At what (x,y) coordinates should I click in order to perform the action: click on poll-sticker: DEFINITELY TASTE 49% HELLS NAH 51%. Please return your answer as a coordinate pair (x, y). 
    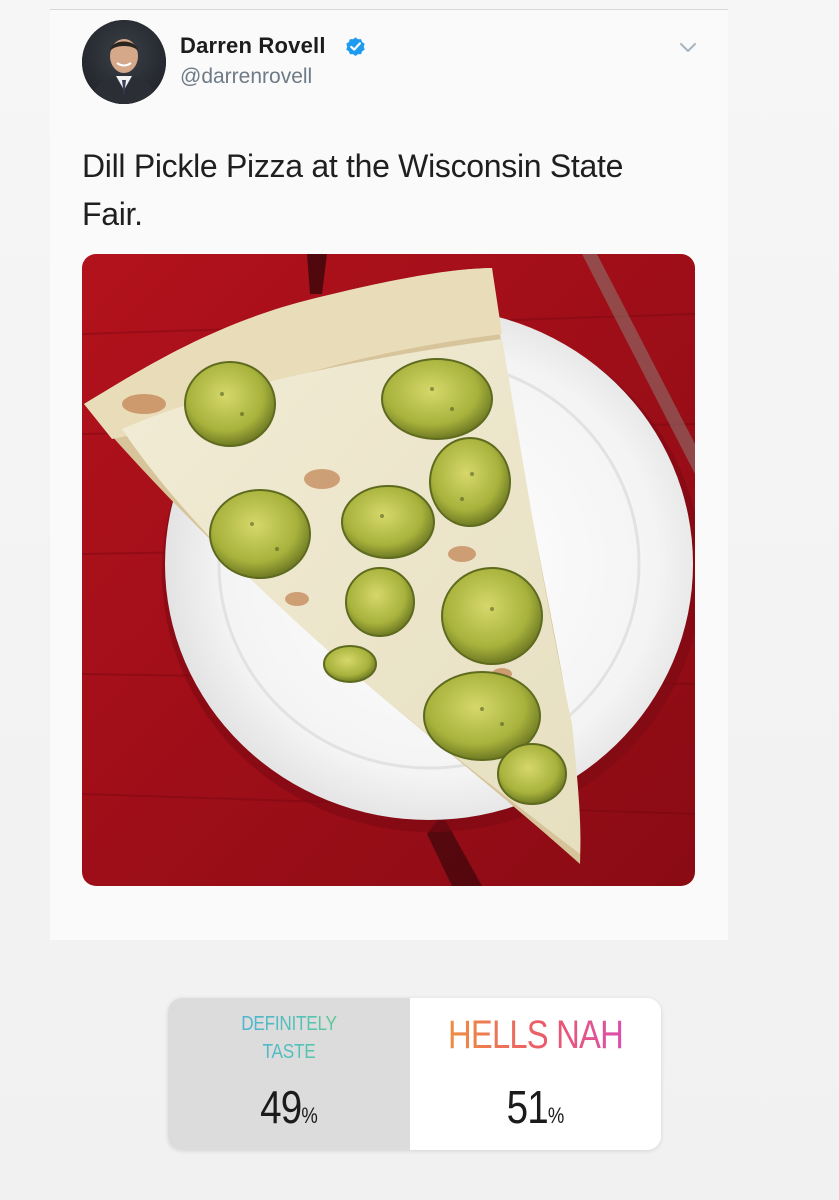
    Looking at the image, I should click on (414, 1074).